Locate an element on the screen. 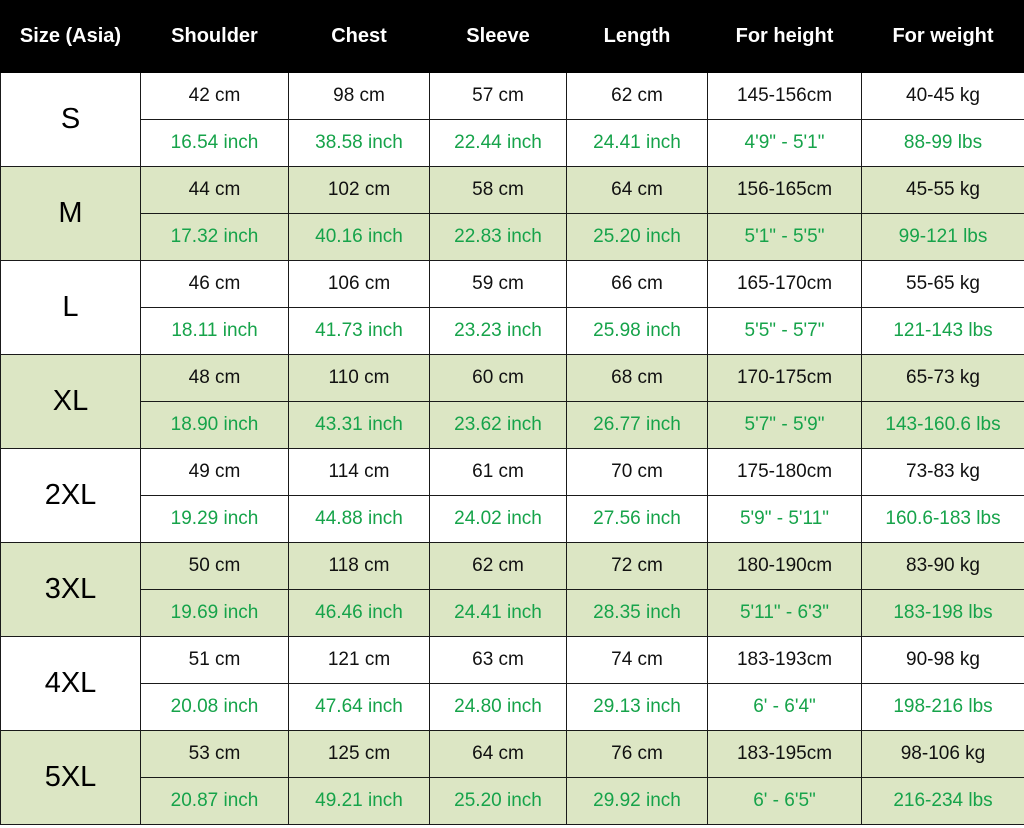  length-imperial-cell: 27.56 inch is located at coordinates (637, 519).